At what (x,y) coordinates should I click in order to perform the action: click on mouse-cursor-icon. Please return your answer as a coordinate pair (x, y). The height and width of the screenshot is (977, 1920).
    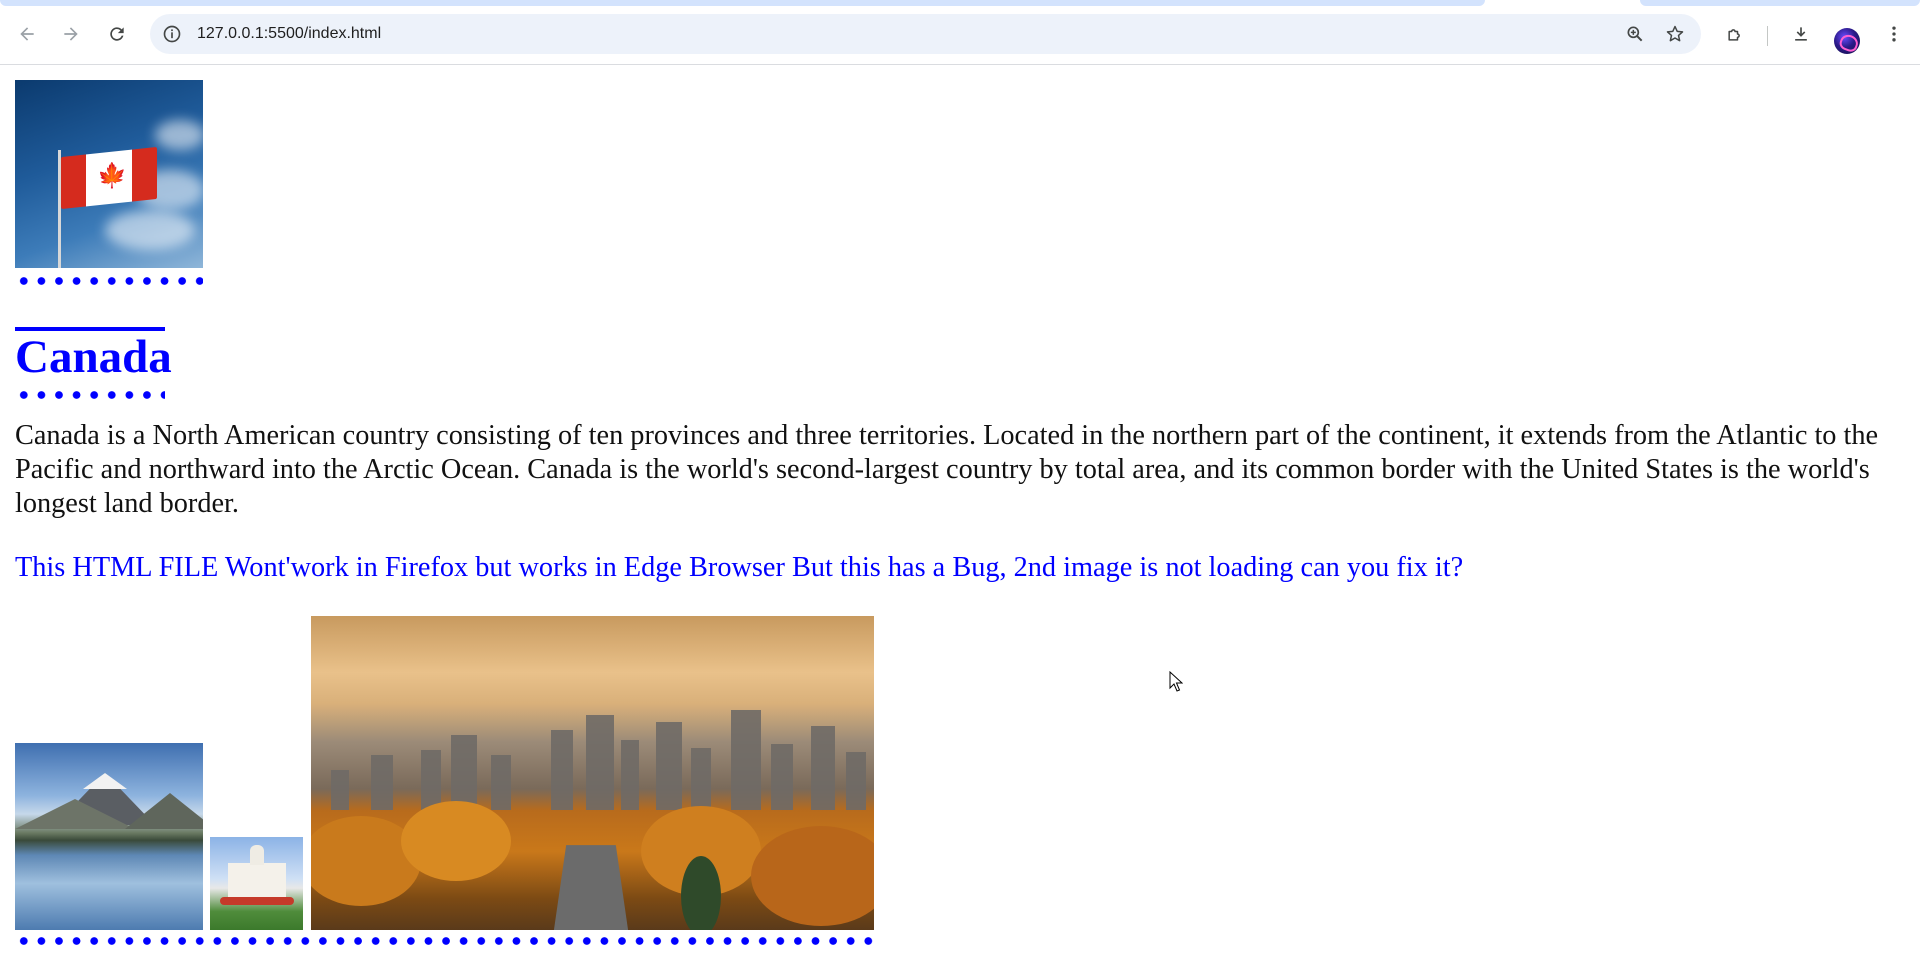
    Looking at the image, I should click on (1176, 681).